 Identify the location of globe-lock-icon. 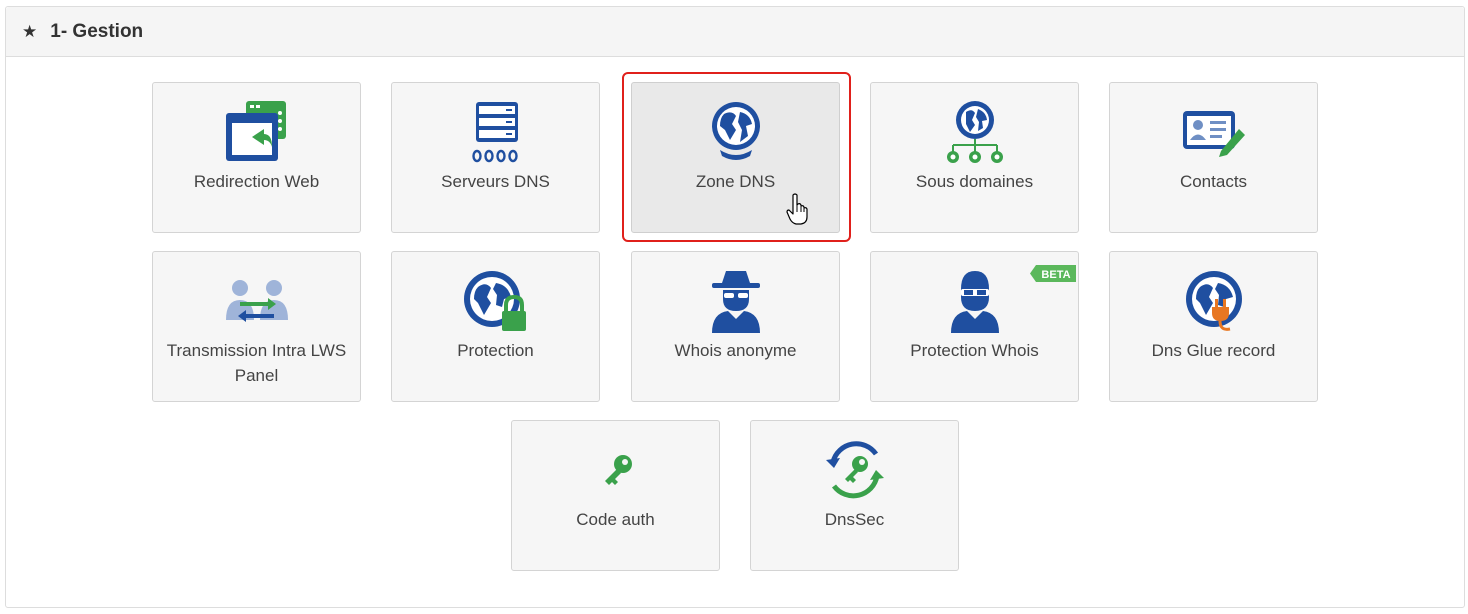
(496, 301).